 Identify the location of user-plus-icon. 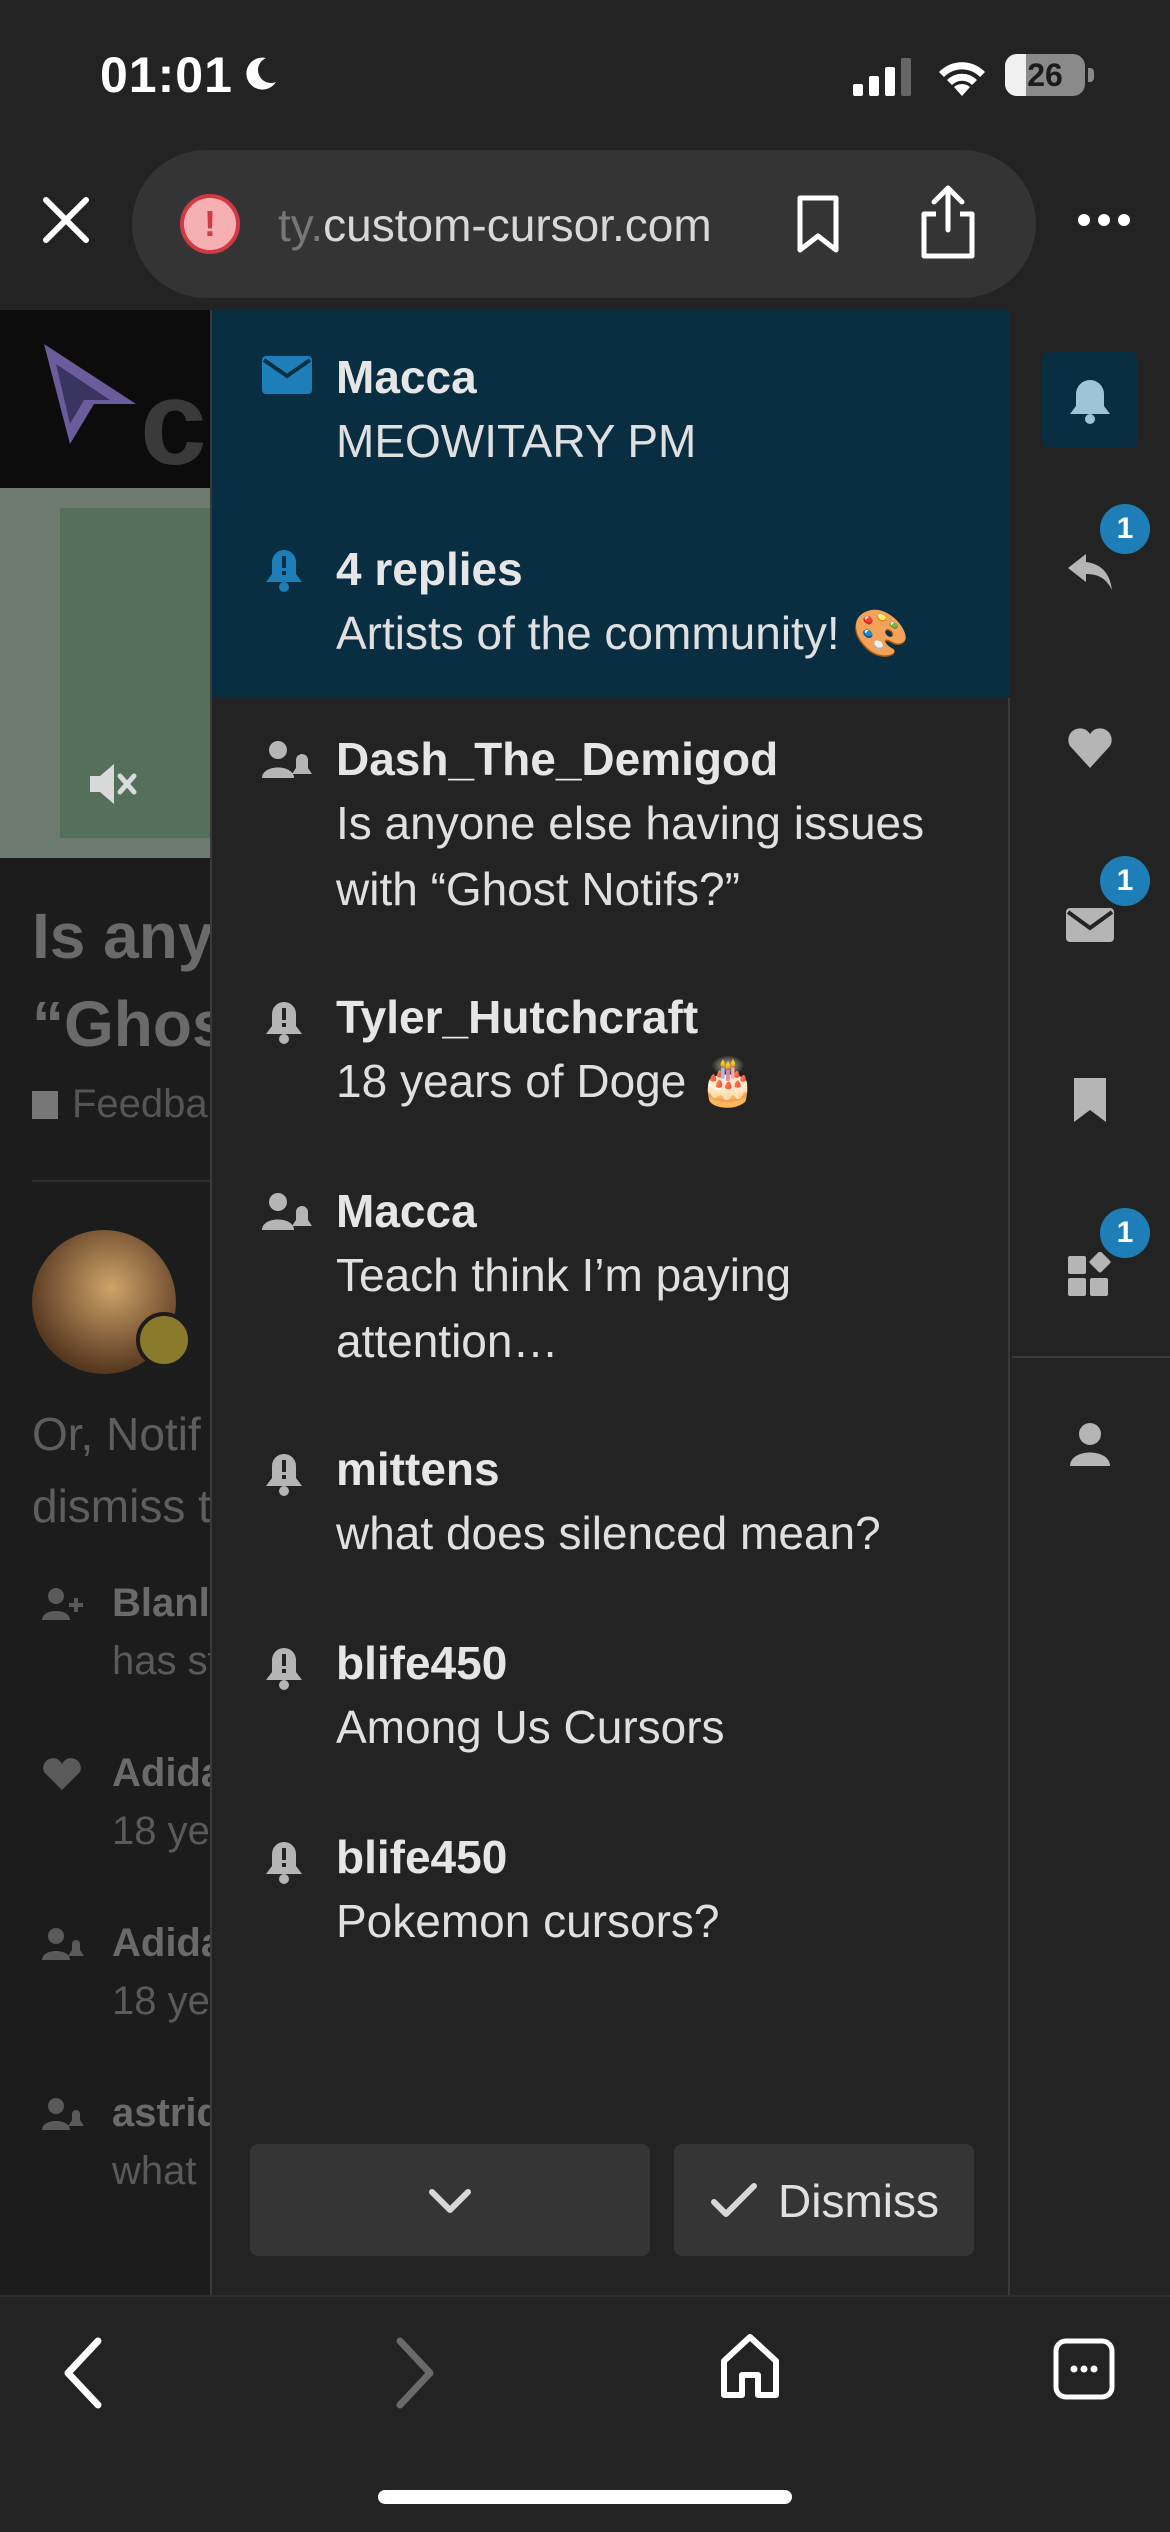
(62, 1604).